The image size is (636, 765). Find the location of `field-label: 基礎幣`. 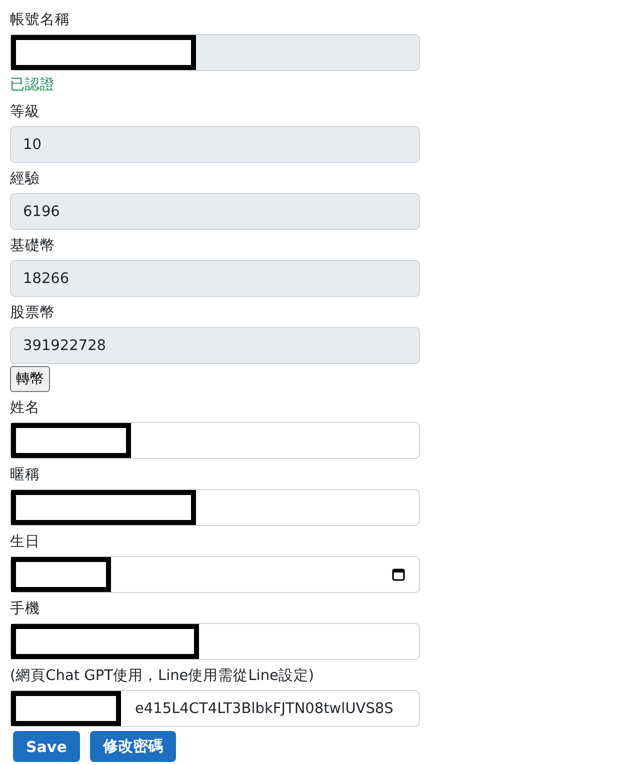

field-label: 基礎幣 is located at coordinates (32, 246).